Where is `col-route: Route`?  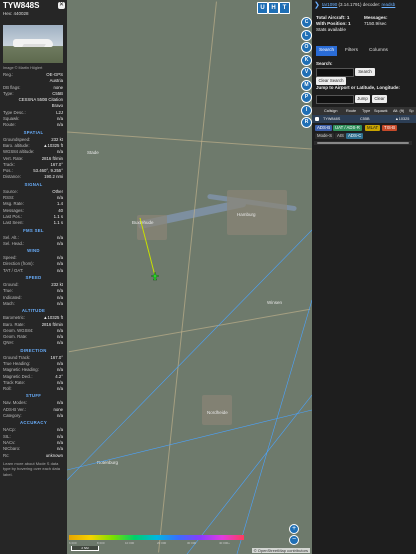 col-route: Route is located at coordinates (351, 111).